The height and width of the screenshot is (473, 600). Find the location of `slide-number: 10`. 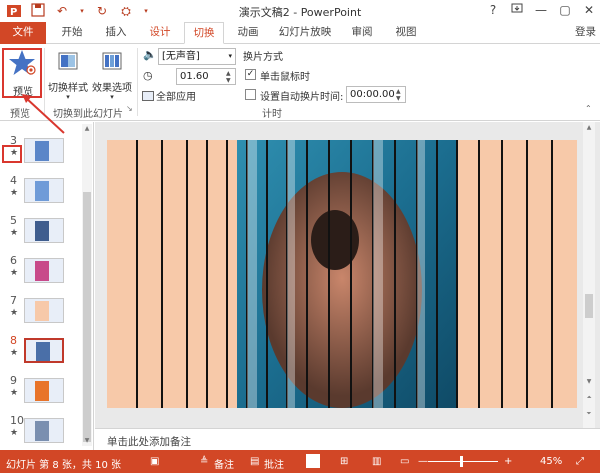

slide-number: 10 is located at coordinates (17, 420).